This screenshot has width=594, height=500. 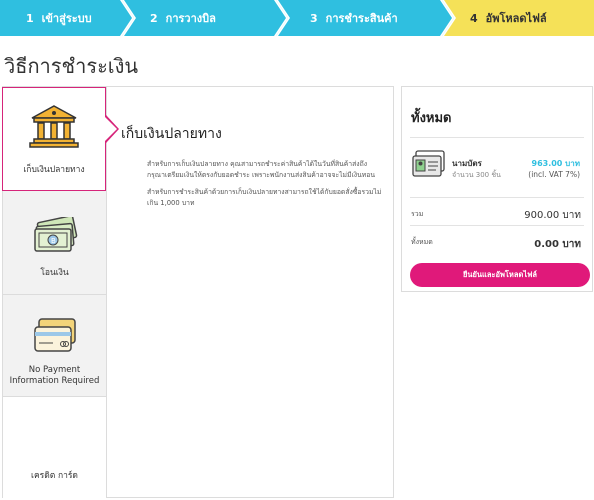 What do you see at coordinates (361, 18) in the screenshot?
I see `step-label: การชำระสินค้า` at bounding box center [361, 18].